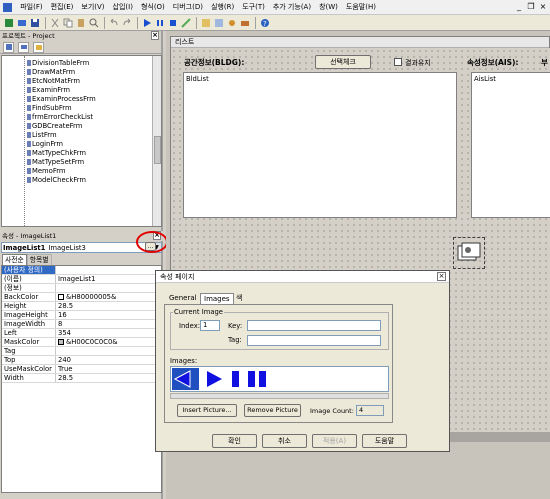 The height and width of the screenshot is (499, 550). What do you see at coordinates (398, 62) in the screenshot?
I see `keep-result-checkbox` at bounding box center [398, 62].